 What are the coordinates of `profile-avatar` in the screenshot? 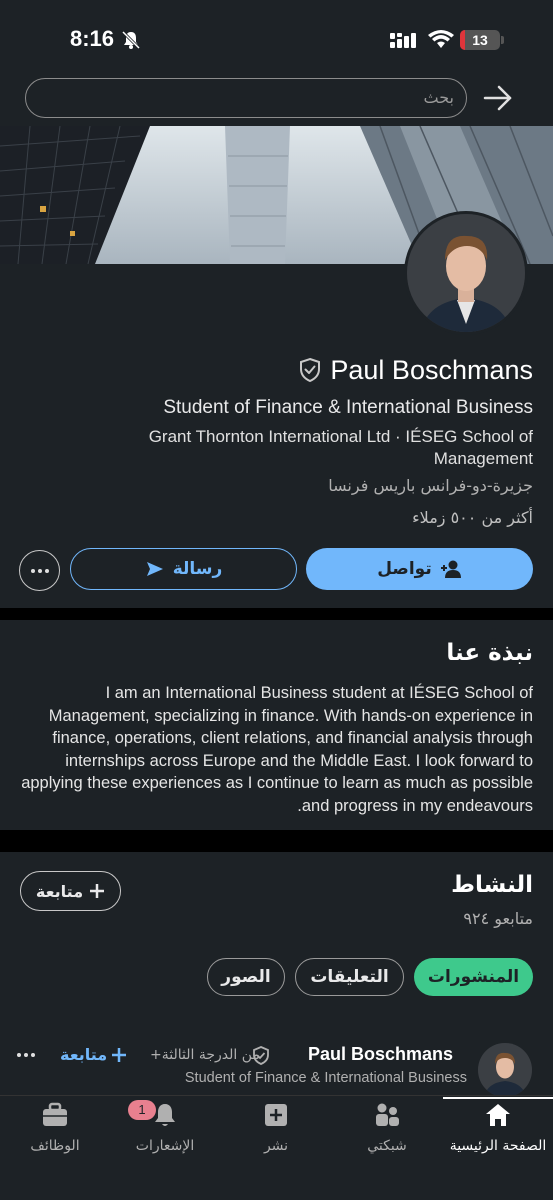 It's located at (466, 273).